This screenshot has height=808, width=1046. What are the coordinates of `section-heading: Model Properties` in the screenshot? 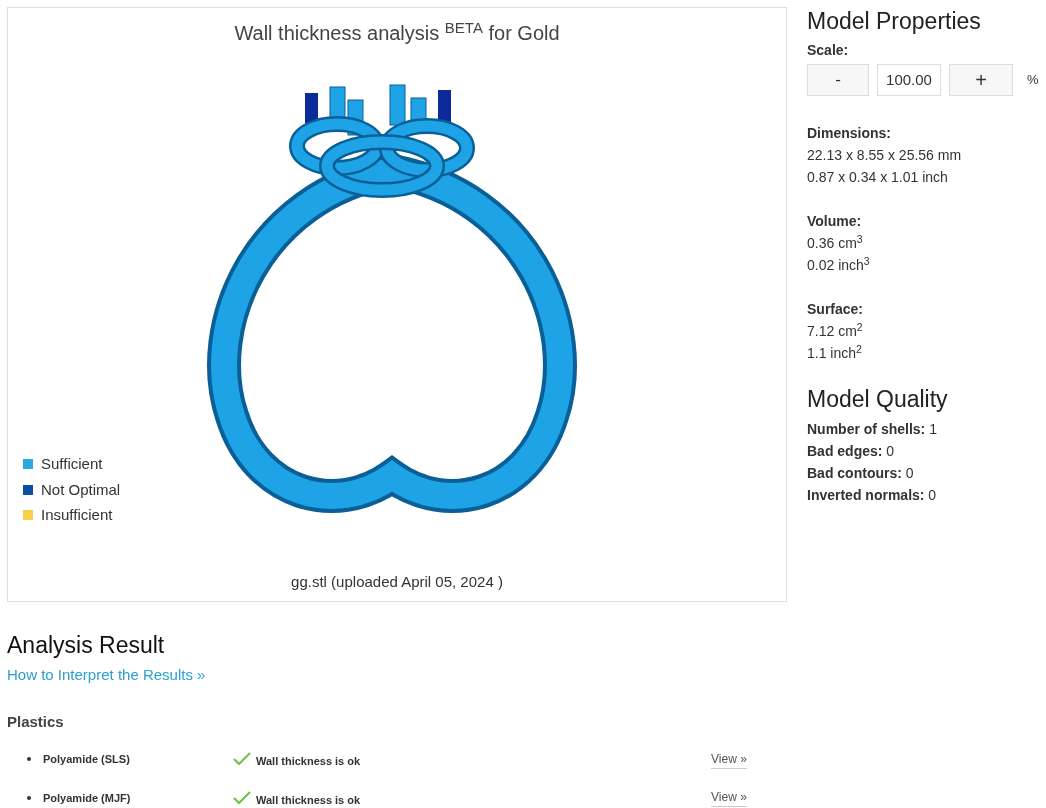 It's located at (894, 21).